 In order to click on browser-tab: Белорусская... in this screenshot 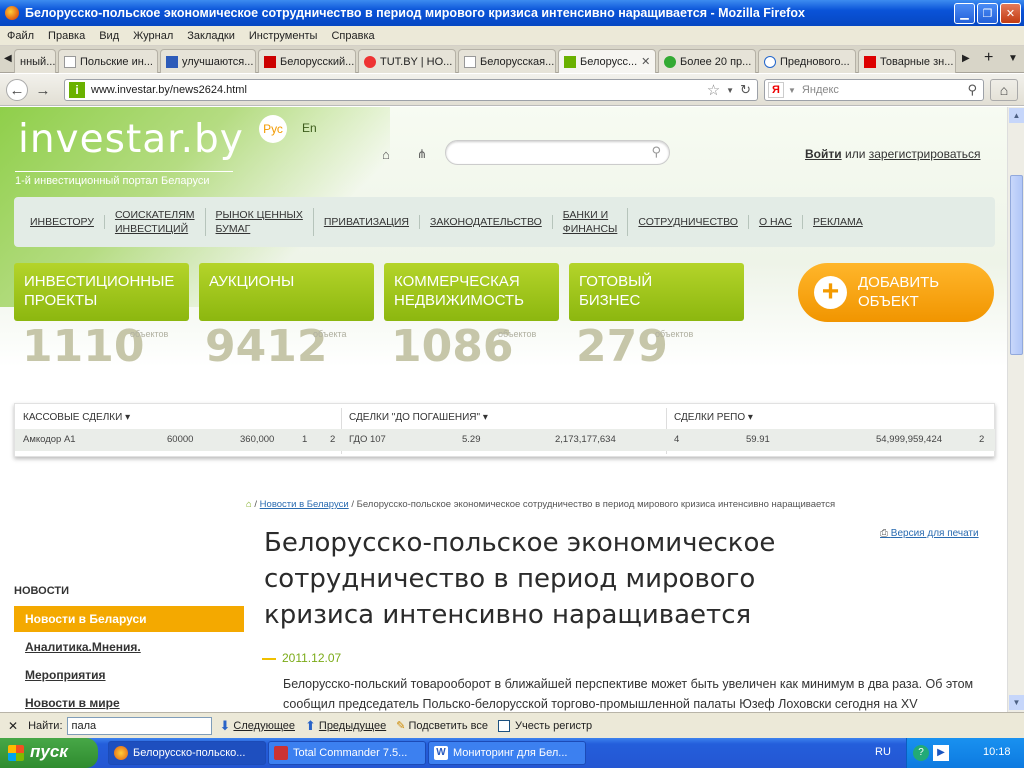, I will do `click(507, 61)`.